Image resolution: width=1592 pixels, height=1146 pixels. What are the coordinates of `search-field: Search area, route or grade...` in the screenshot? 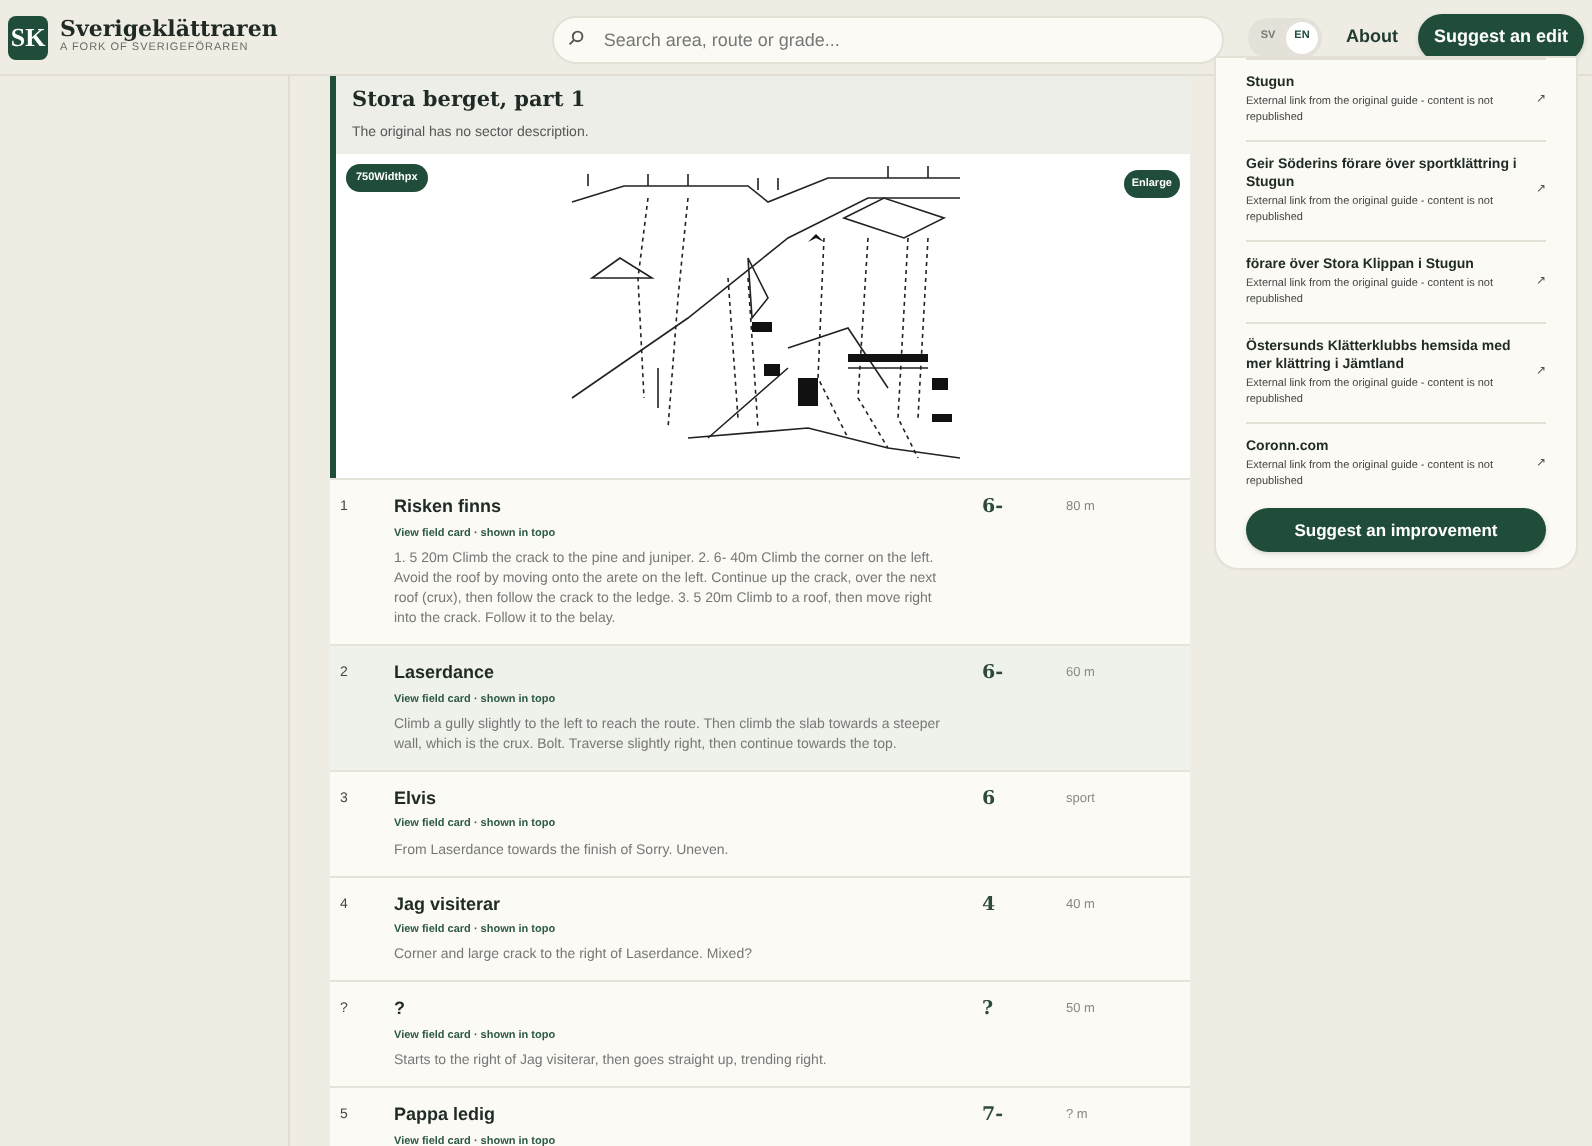 It's located at (887, 39).